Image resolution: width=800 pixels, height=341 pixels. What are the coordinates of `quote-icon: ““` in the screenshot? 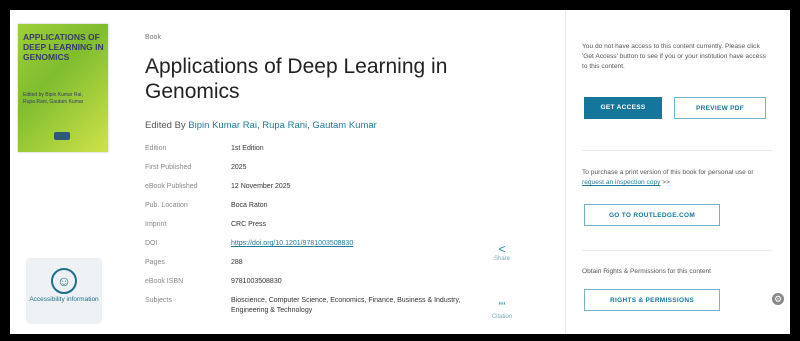 It's located at (502, 306).